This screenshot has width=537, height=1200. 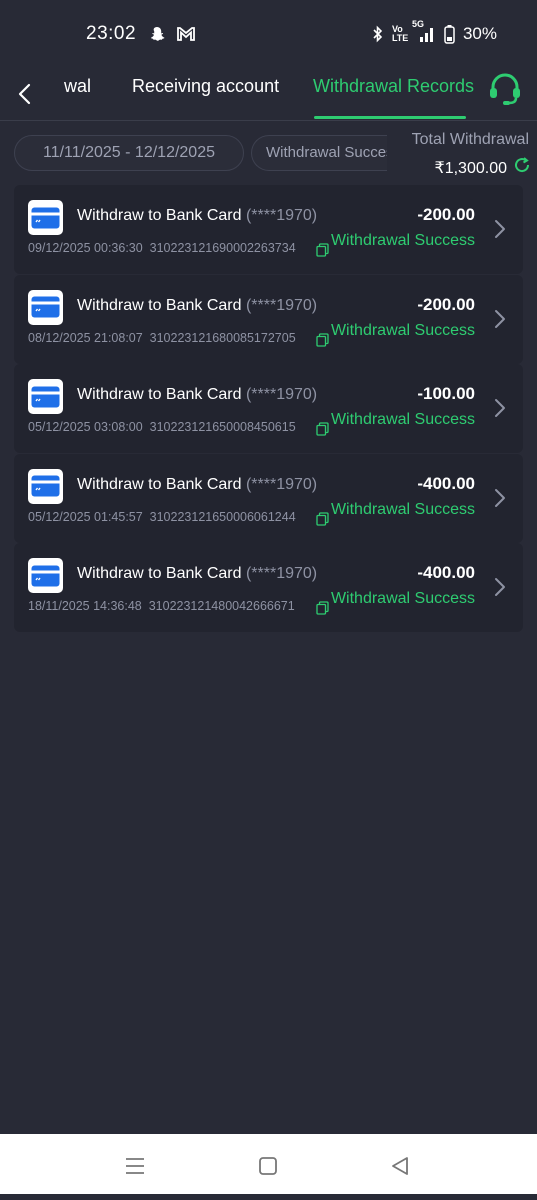 I want to click on tab-withdrawal-records: Withdrawal Records, so click(x=393, y=86).